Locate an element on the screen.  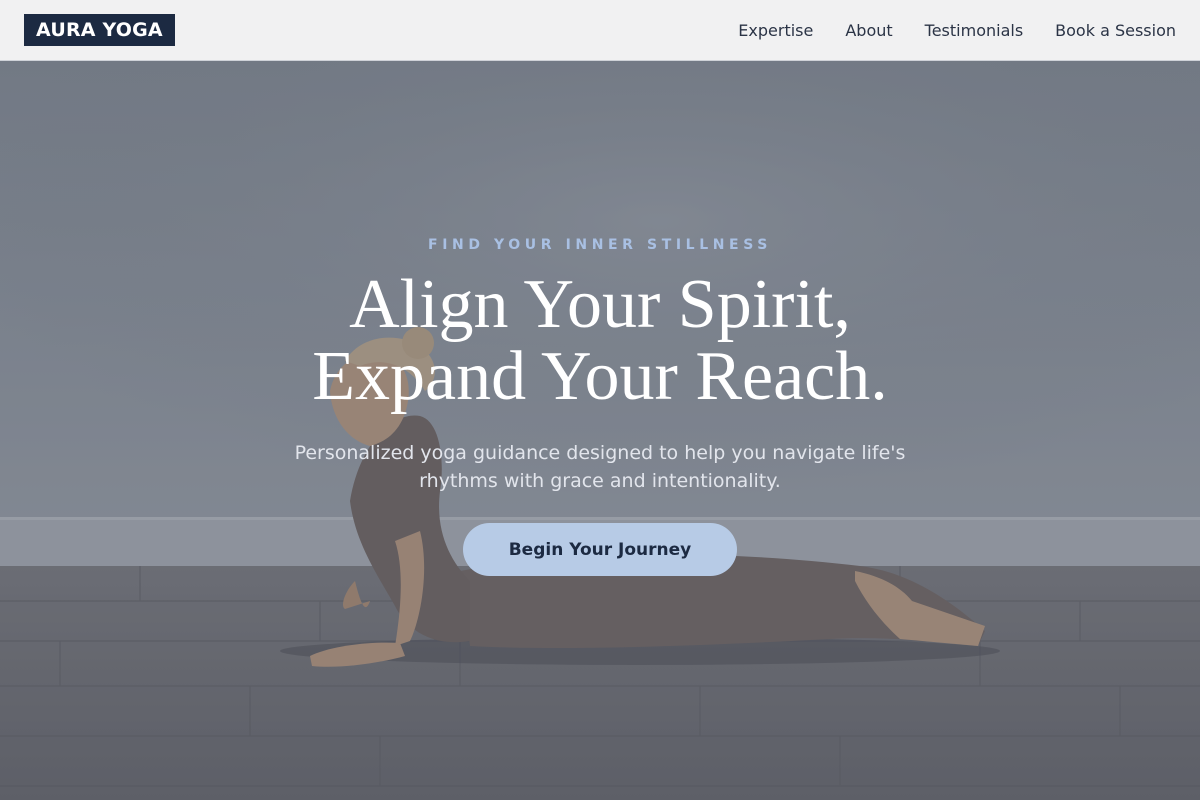
site-logo: AURA YOGA is located at coordinates (99, 30).